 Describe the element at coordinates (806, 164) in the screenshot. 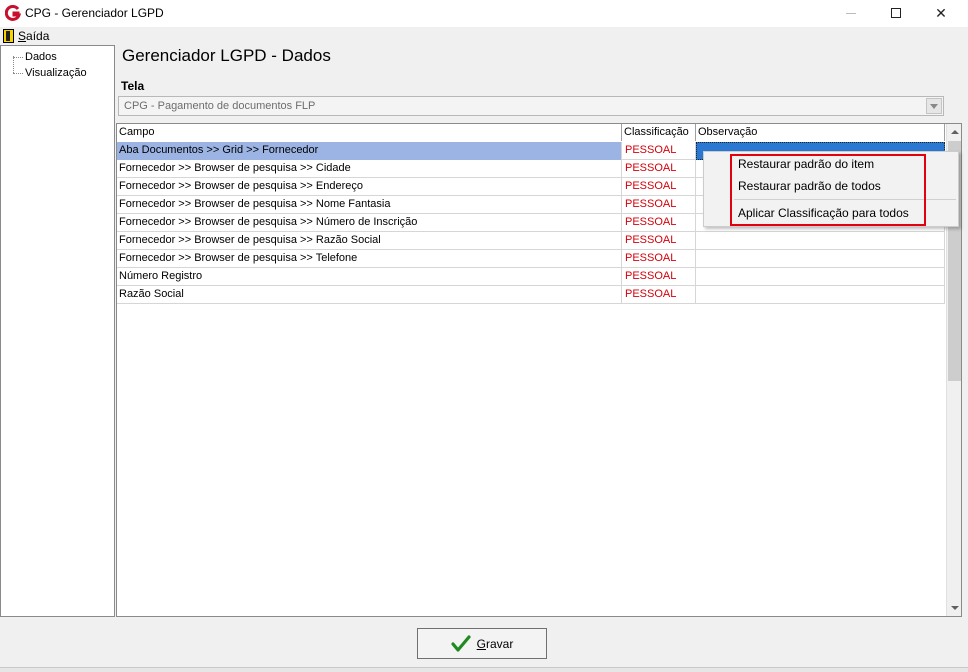

I see `menu-item-restore-item: Restaurar padrão do item` at that location.